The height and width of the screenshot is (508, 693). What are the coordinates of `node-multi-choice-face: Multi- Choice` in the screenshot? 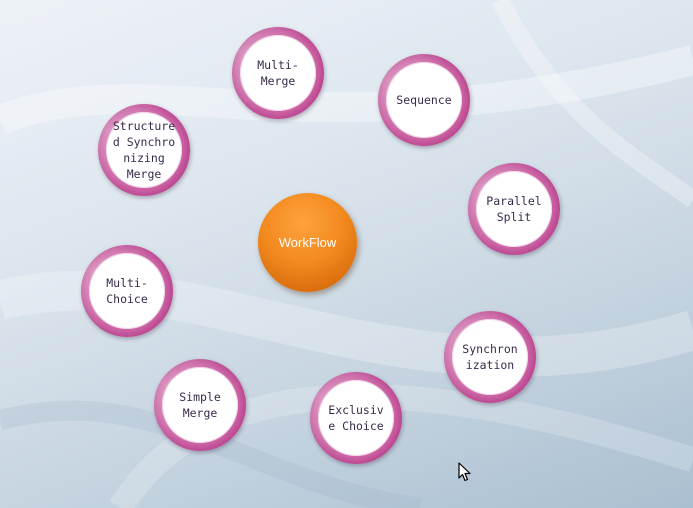 It's located at (127, 291).